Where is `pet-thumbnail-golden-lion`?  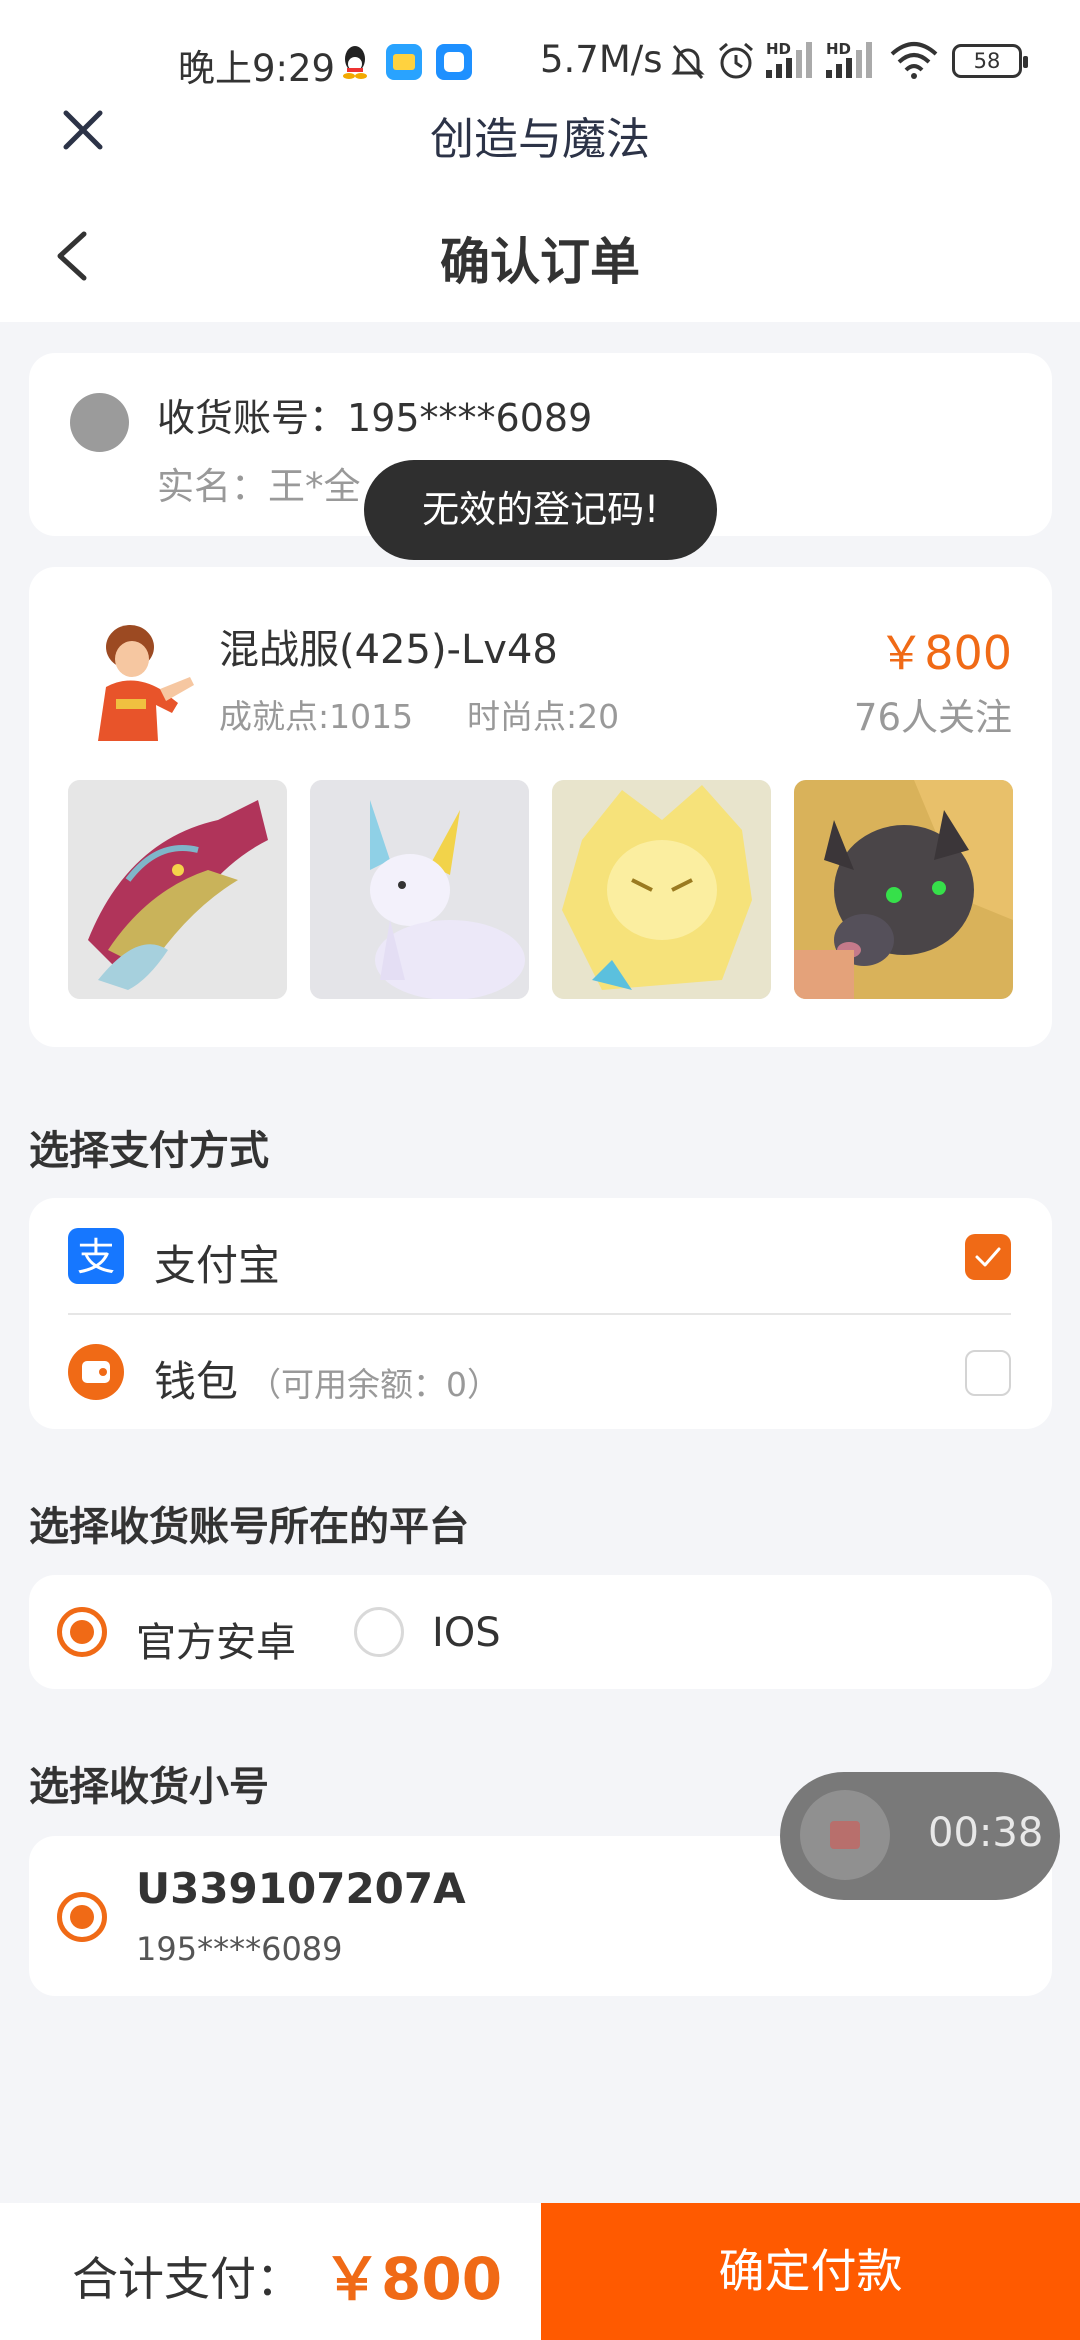
pet-thumbnail-golden-lion is located at coordinates (661, 889).